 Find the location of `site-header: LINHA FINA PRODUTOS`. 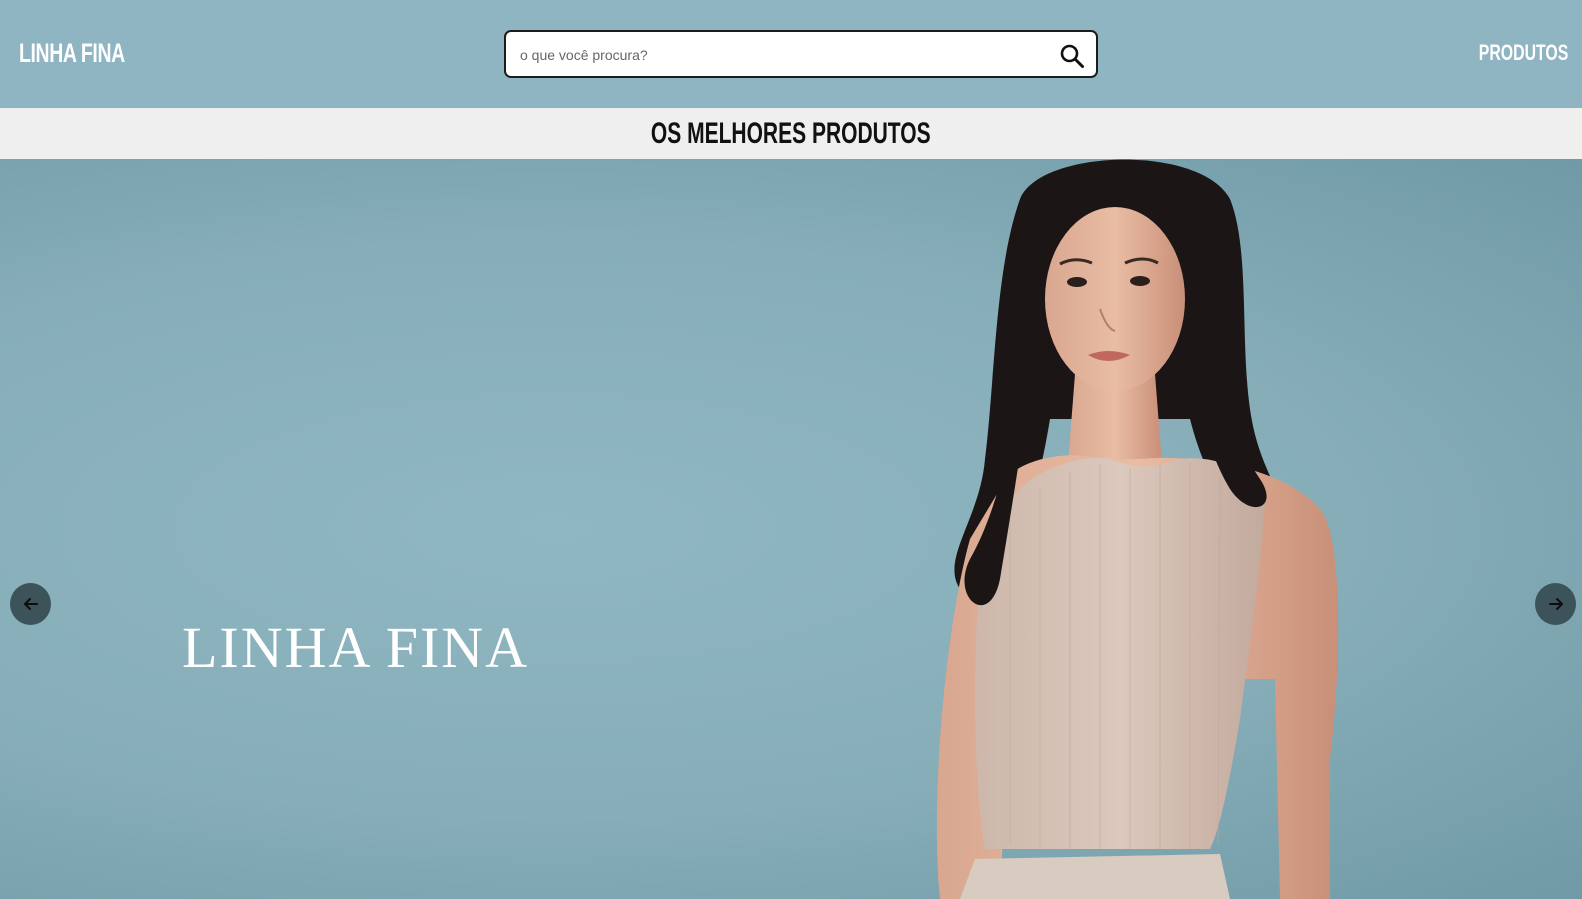

site-header: LINHA FINA PRODUTOS is located at coordinates (791, 54).